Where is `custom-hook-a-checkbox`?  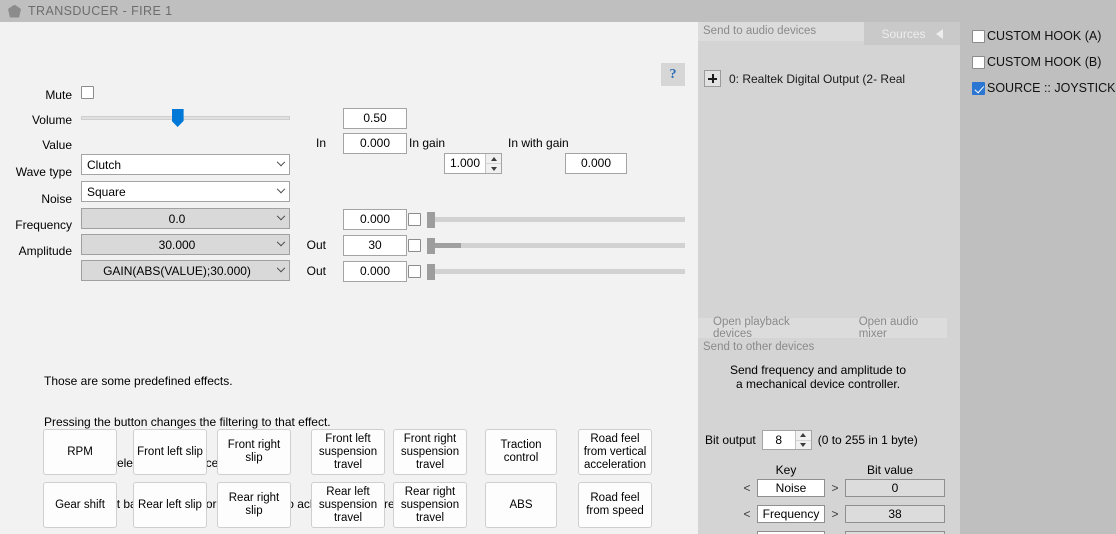 custom-hook-a-checkbox is located at coordinates (978, 36).